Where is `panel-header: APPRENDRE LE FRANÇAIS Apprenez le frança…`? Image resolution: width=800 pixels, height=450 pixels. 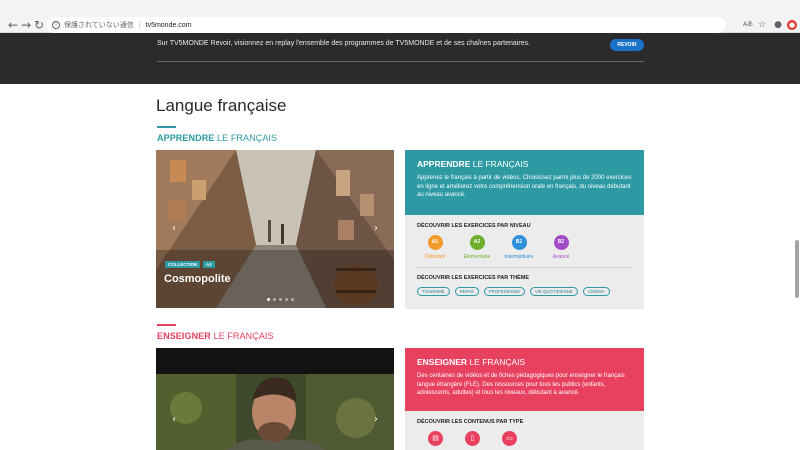
panel-header: APPRENDRE LE FRANÇAIS Apprenez le frança… is located at coordinates (524, 182).